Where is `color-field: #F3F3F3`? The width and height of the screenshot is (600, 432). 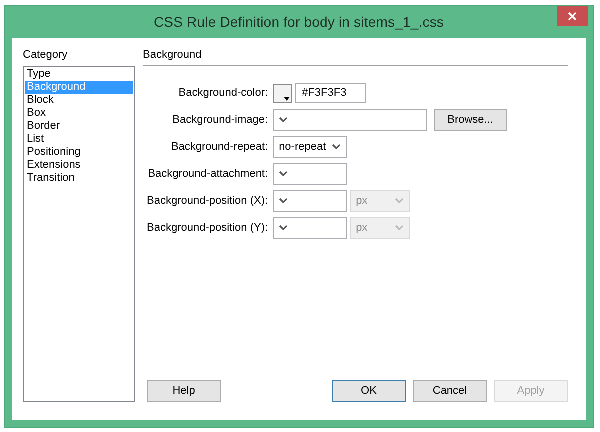 color-field: #F3F3F3 is located at coordinates (330, 93).